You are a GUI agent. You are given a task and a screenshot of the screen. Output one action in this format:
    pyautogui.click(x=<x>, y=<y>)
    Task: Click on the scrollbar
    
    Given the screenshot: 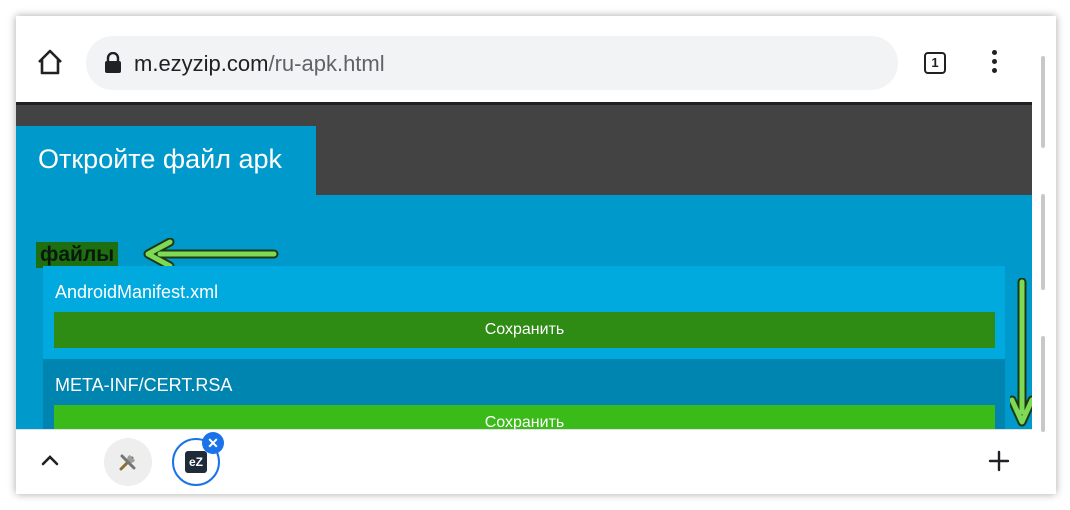 What is the action you would take?
    pyautogui.click(x=1044, y=255)
    